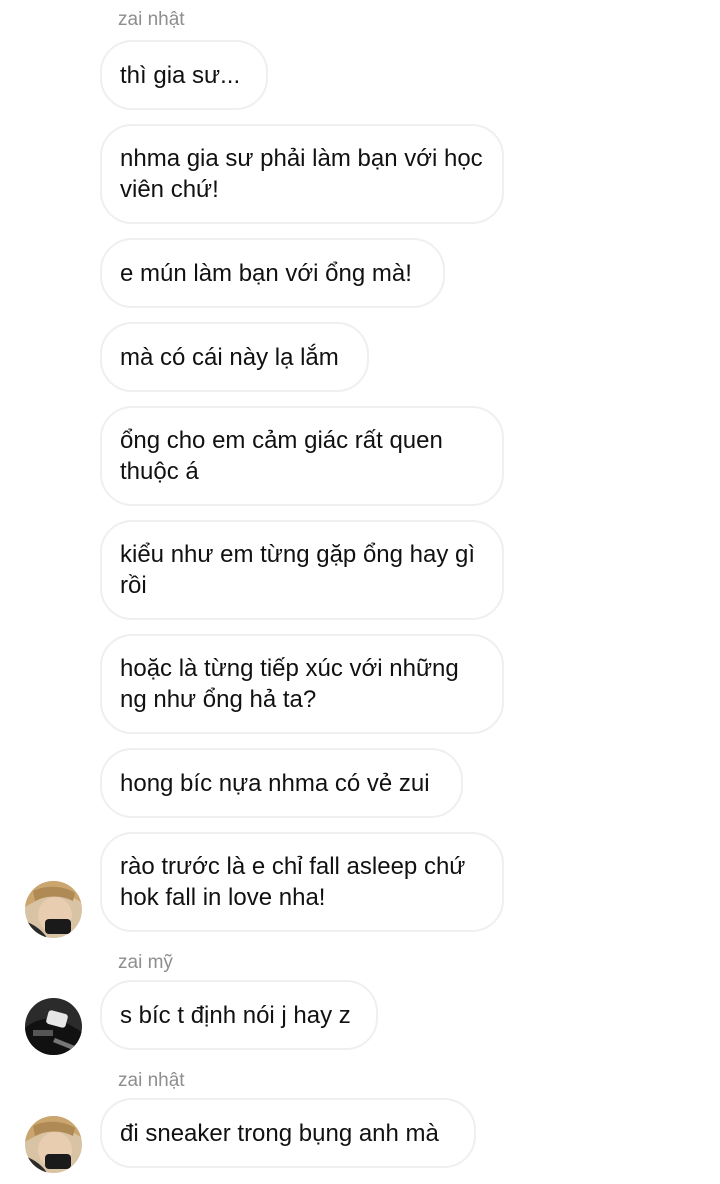  Describe the element at coordinates (235, 1015) in the screenshot. I see `message-text: s bíc t định nói j hay z` at that location.